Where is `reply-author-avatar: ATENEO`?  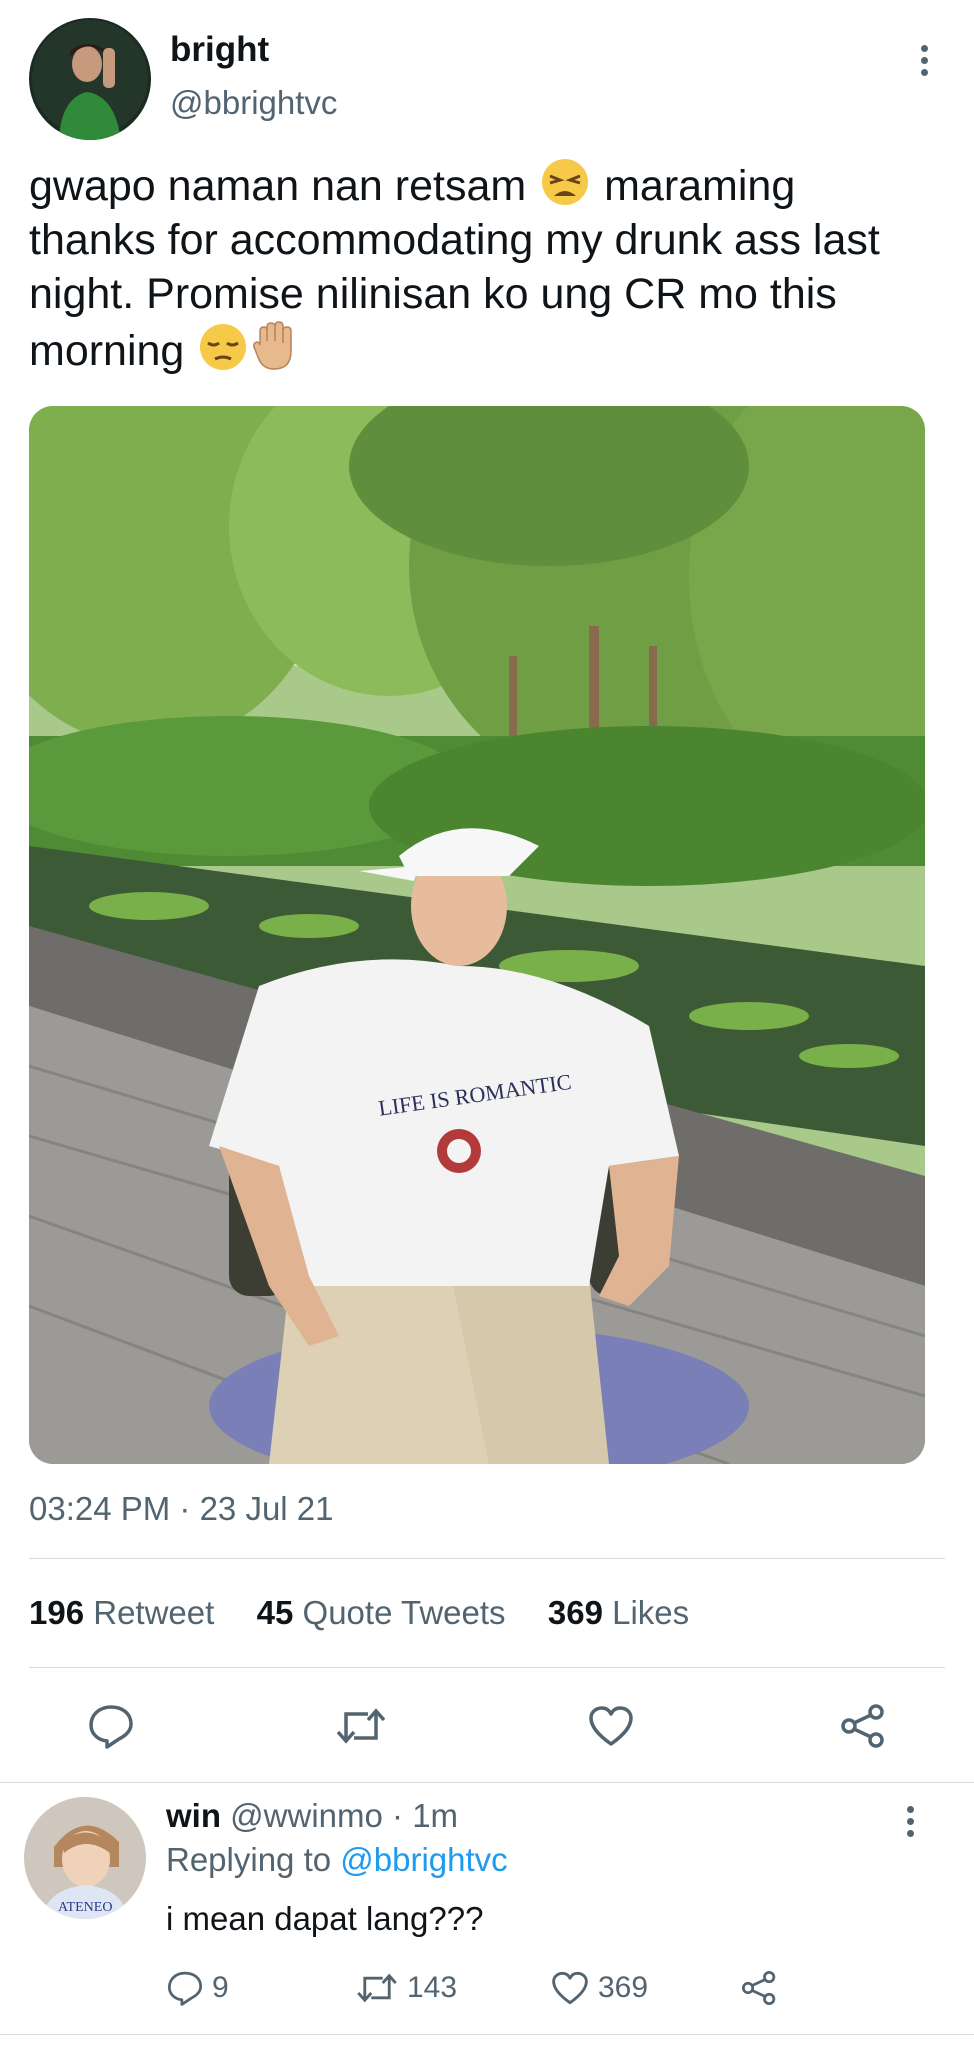
reply-author-avatar: ATENEO is located at coordinates (85, 1858).